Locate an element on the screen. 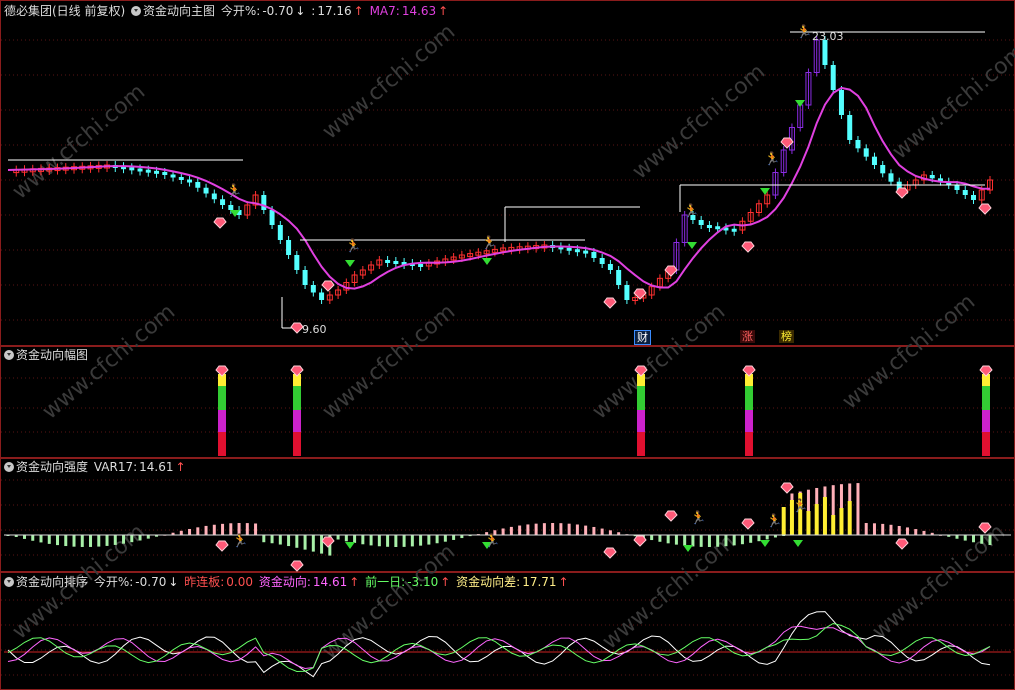  amplitude-title: 资金动向幅图 is located at coordinates (52, 355).